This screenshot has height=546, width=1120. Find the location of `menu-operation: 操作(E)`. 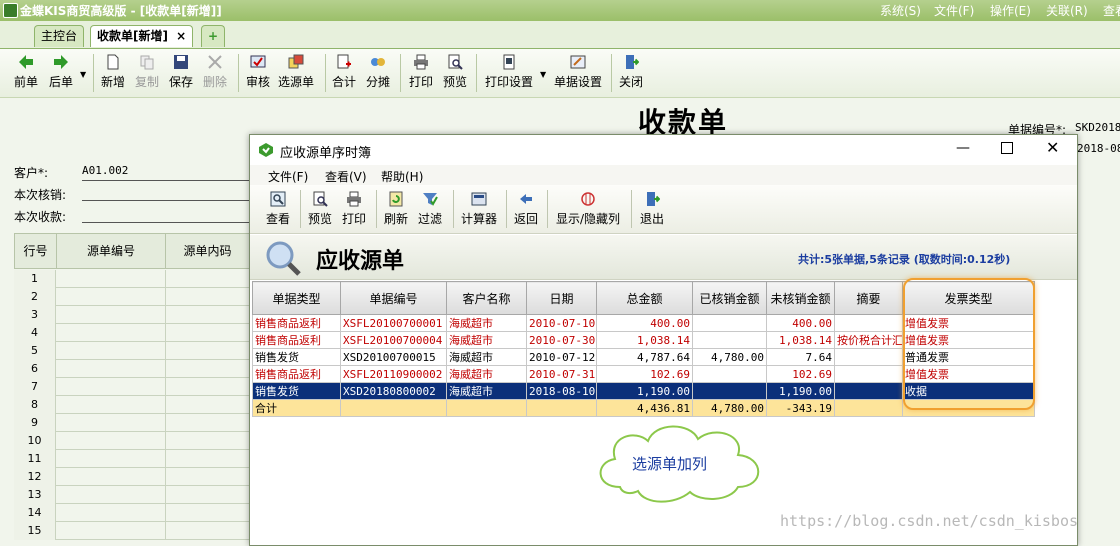

menu-operation: 操作(E) is located at coordinates (1010, 10).